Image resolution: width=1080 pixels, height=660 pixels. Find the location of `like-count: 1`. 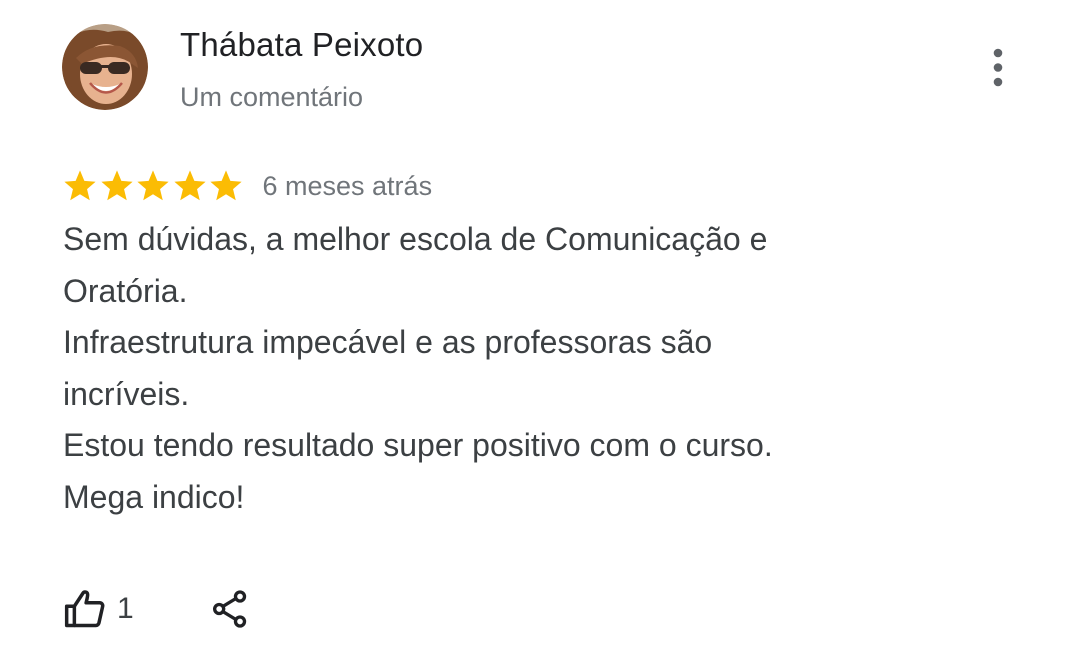

like-count: 1 is located at coordinates (125, 608).